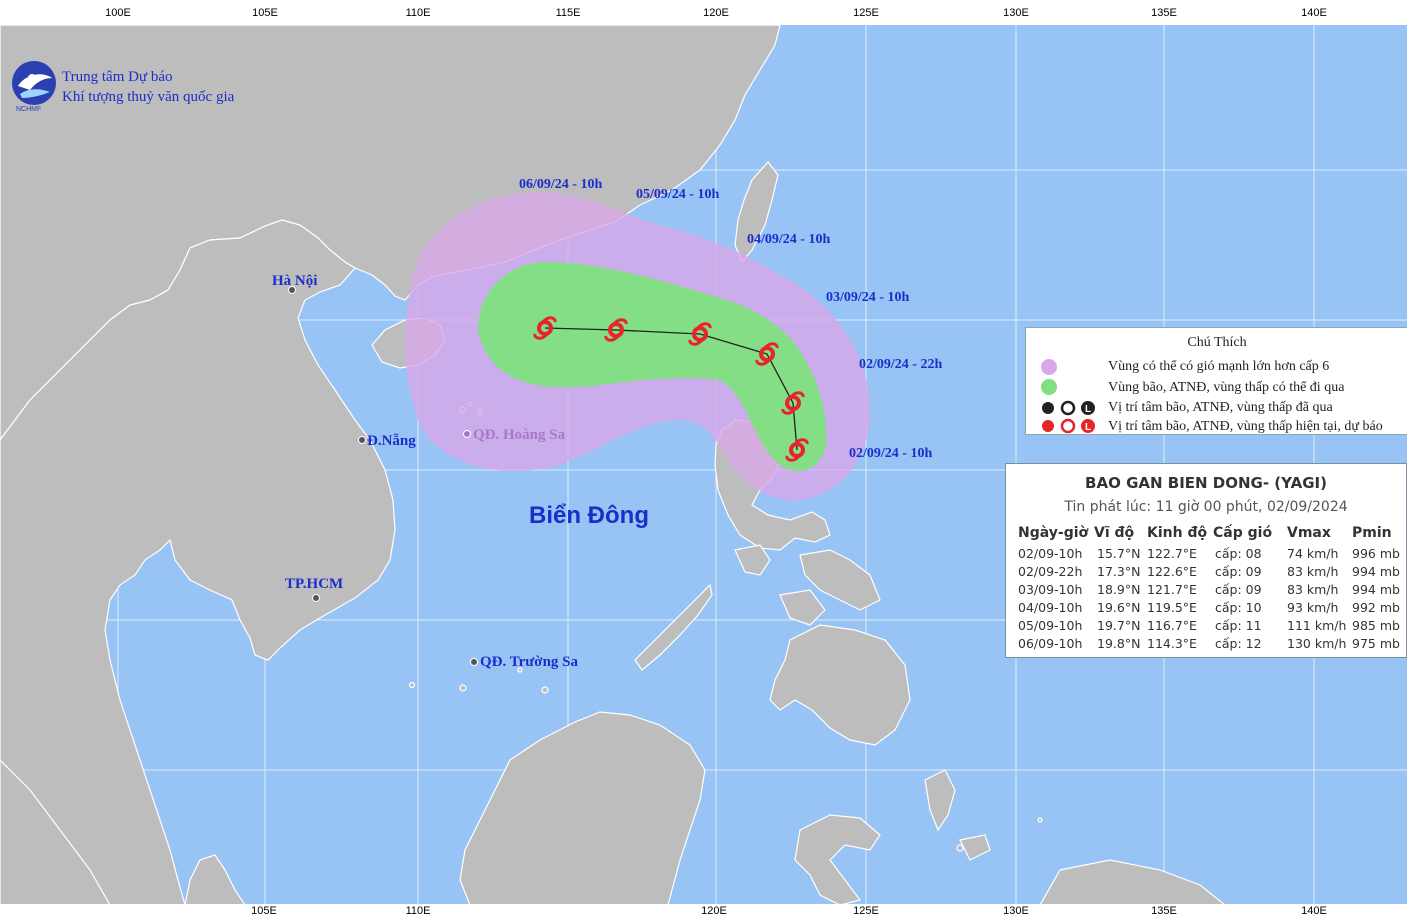  Describe the element at coordinates (1172, 625) in the screenshot. I see `bulletin-cell: 116.7°E` at that location.